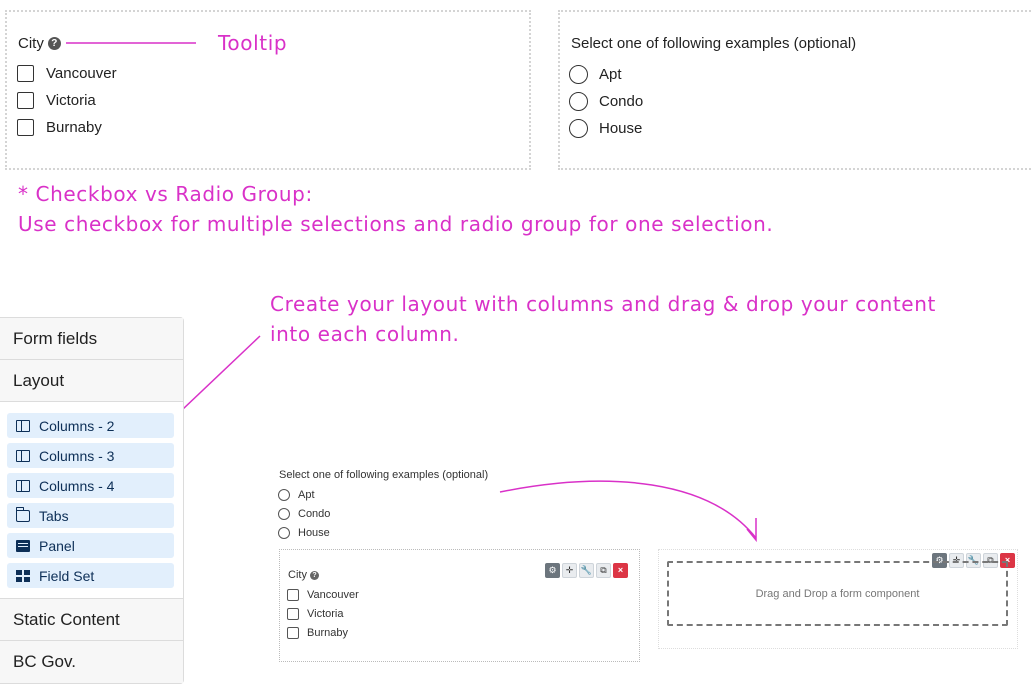 The width and height of the screenshot is (1032, 694). I want to click on sidebar-group-form-fields: Form fields, so click(91, 339).